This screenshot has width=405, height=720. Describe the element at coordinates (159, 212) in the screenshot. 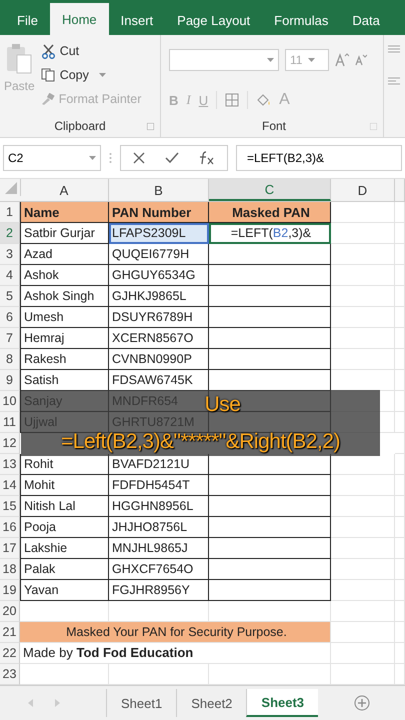

I see `header-cell: PAN Number` at that location.